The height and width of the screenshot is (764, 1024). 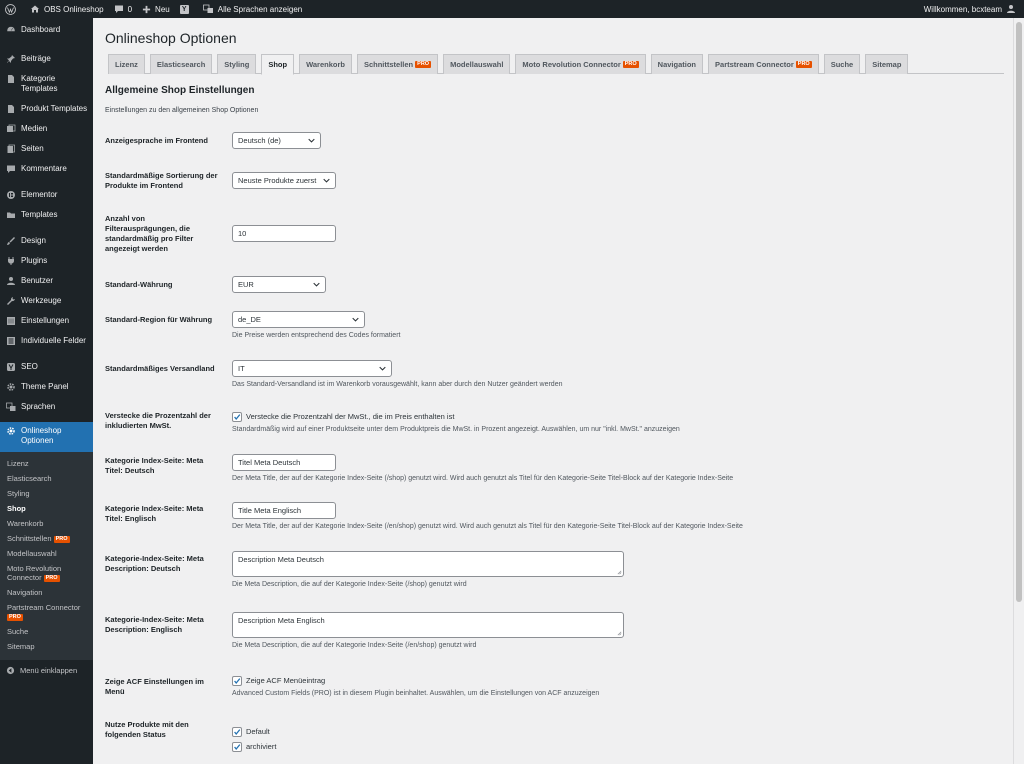 I want to click on meta-desc-en-textarea: Description Meta Englisch, so click(x=428, y=625).